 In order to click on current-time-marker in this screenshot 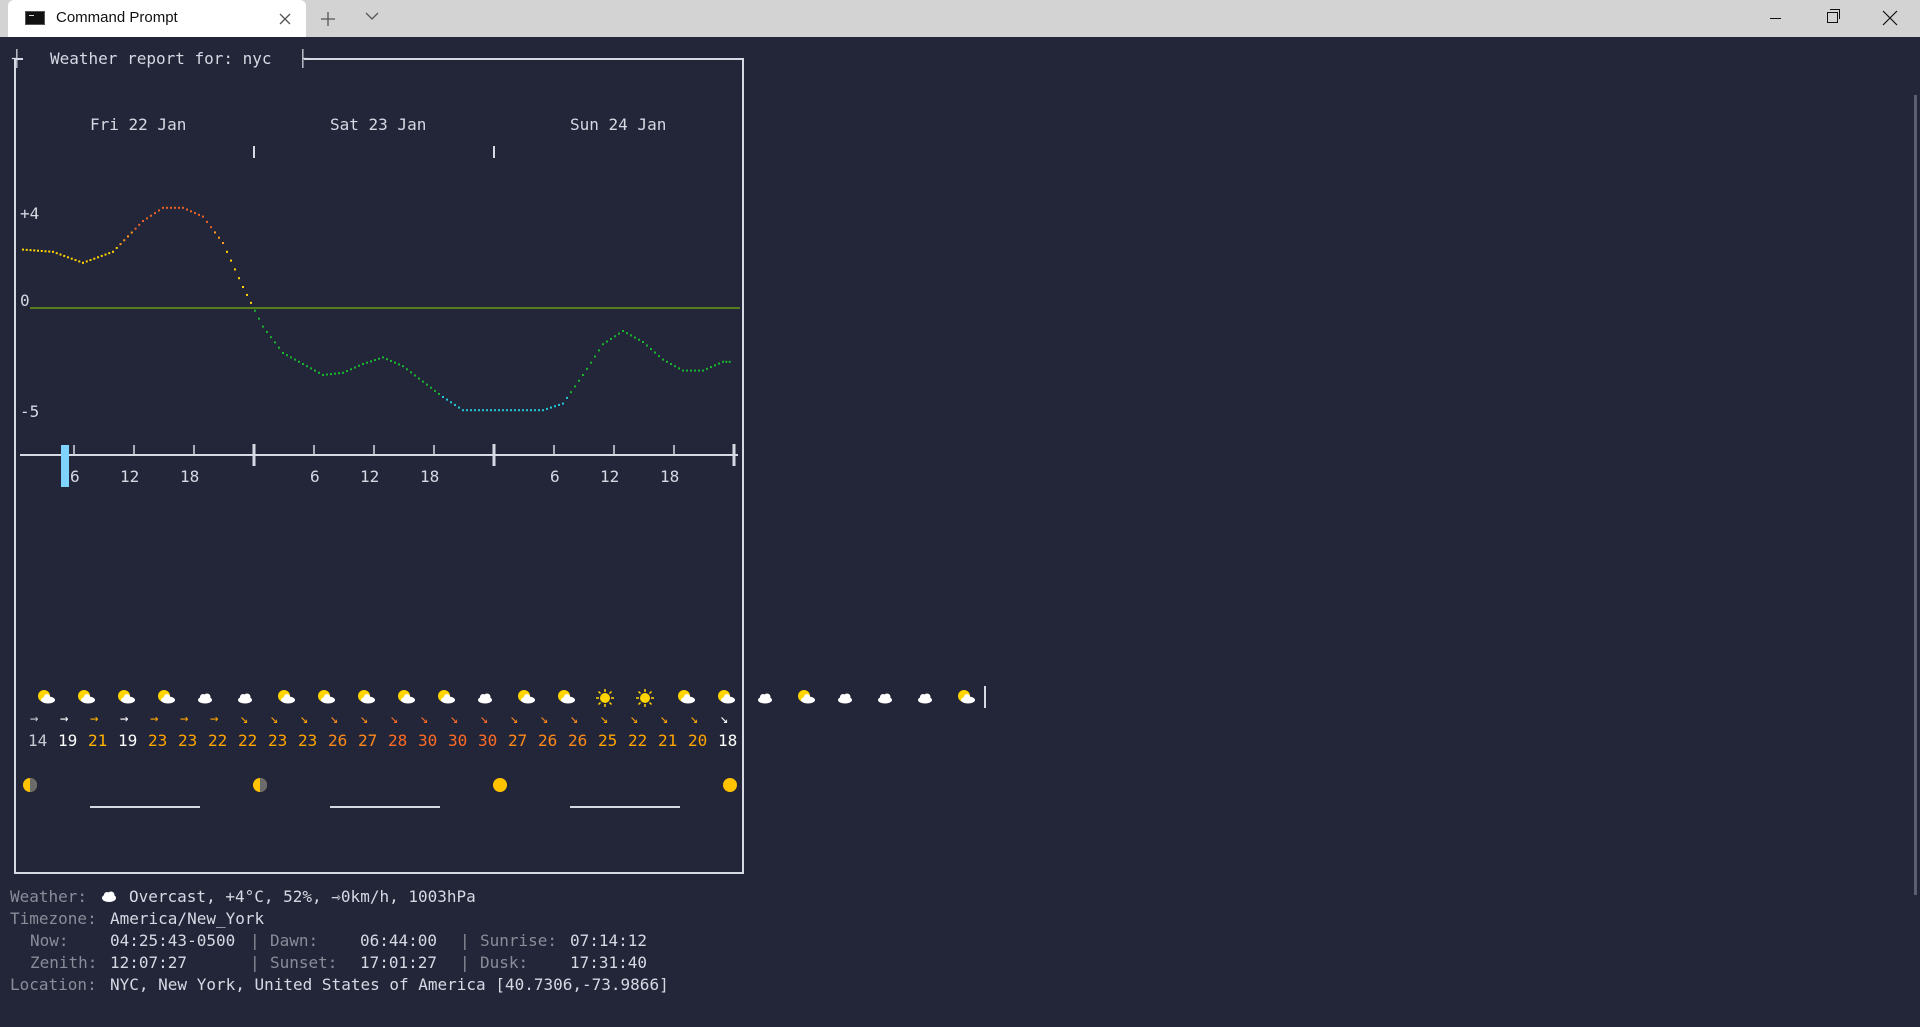, I will do `click(65, 466)`.